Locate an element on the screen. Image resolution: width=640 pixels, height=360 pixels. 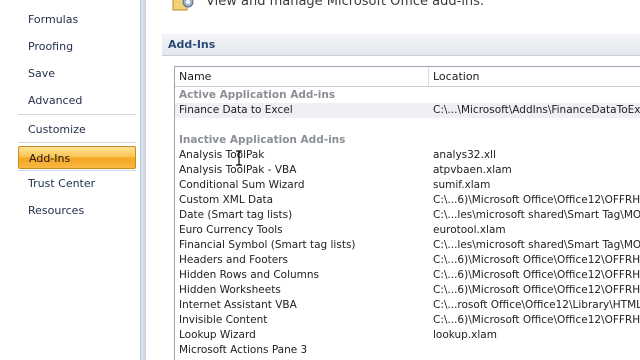
table-row: Microsoft Actions Pane 3 is located at coordinates (407, 350).